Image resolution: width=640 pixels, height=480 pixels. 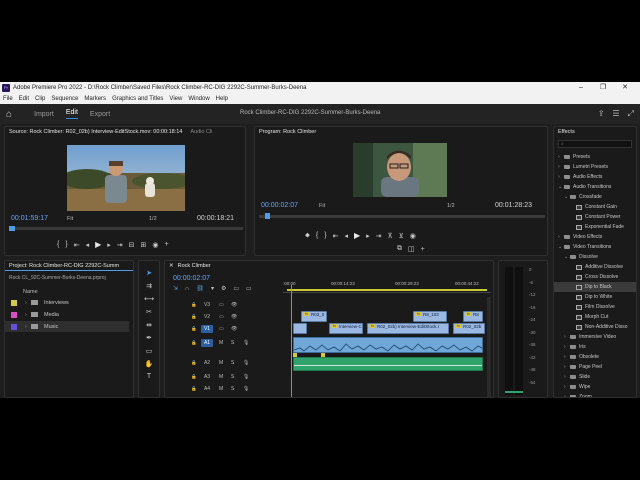 What do you see at coordinates (236, 288) in the screenshot?
I see `captions-icon: ▭` at bounding box center [236, 288].